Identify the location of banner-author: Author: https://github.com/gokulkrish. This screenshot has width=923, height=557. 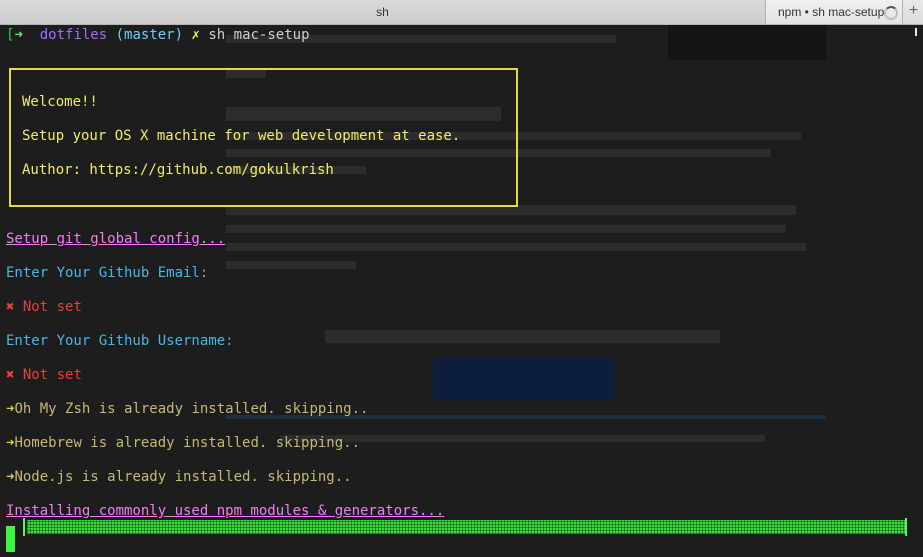
(178, 170).